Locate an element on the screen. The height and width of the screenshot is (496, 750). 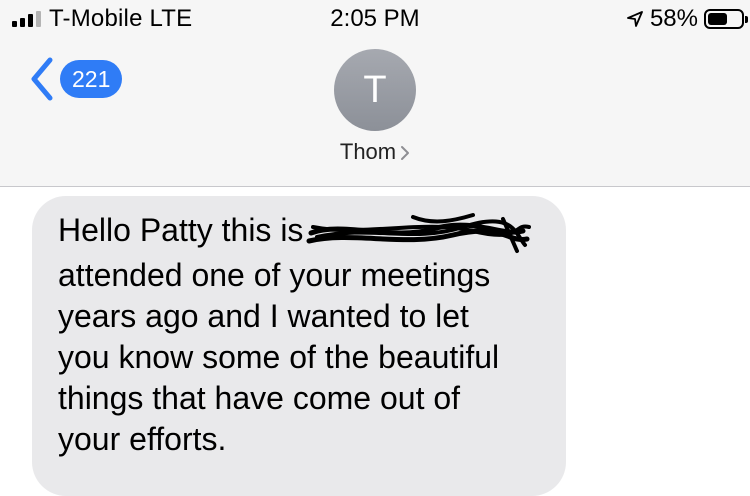
message-line: your efforts. is located at coordinates (142, 438).